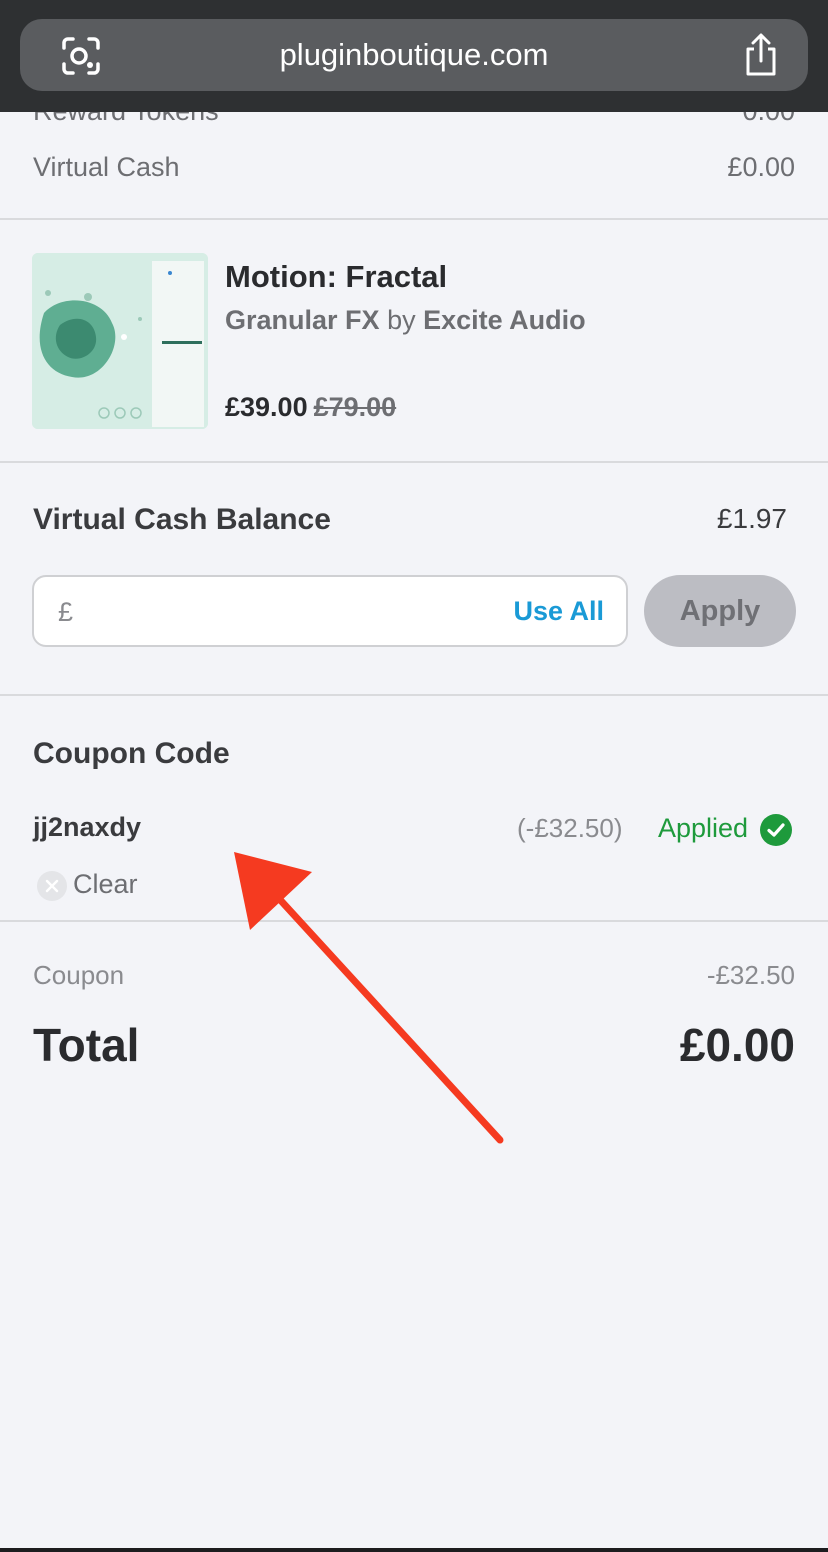  Describe the element at coordinates (336, 277) in the screenshot. I see `product-title: Motion: Fractal` at that location.